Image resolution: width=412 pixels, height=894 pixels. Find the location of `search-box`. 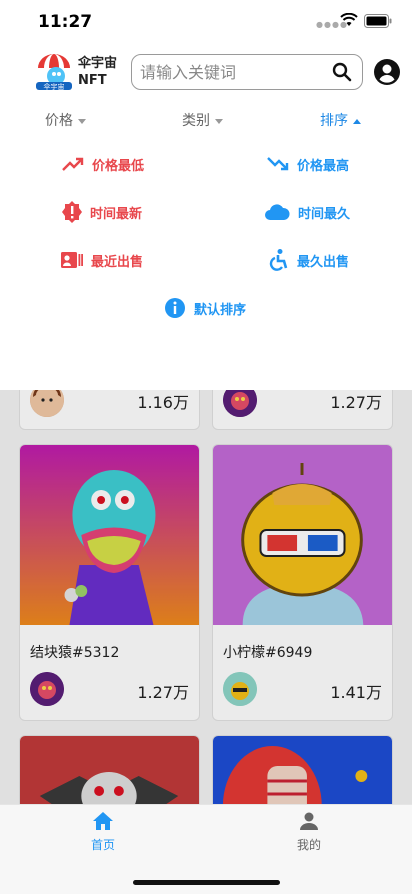

search-box is located at coordinates (247, 72).